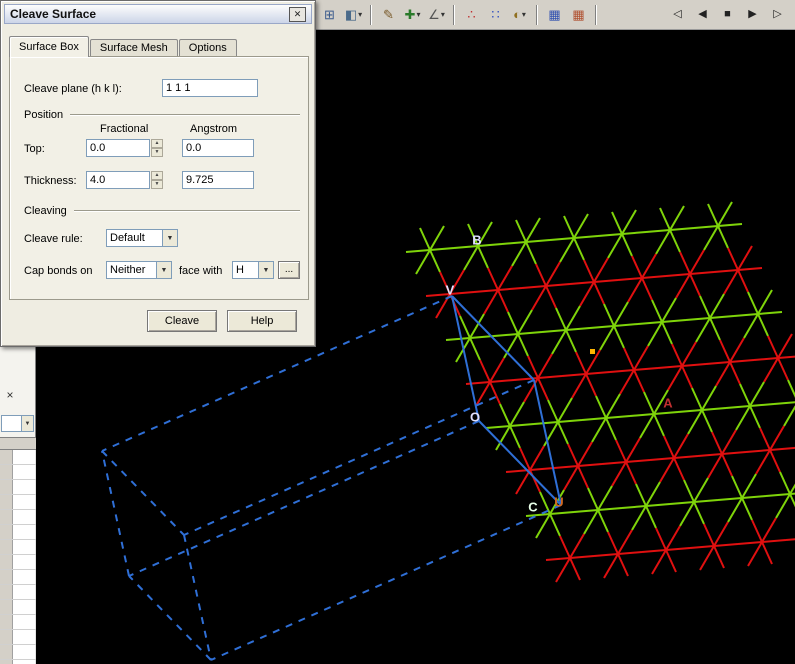  What do you see at coordinates (158, 14) in the screenshot?
I see `dialog-titlebar: Cleave Surface ✕` at bounding box center [158, 14].